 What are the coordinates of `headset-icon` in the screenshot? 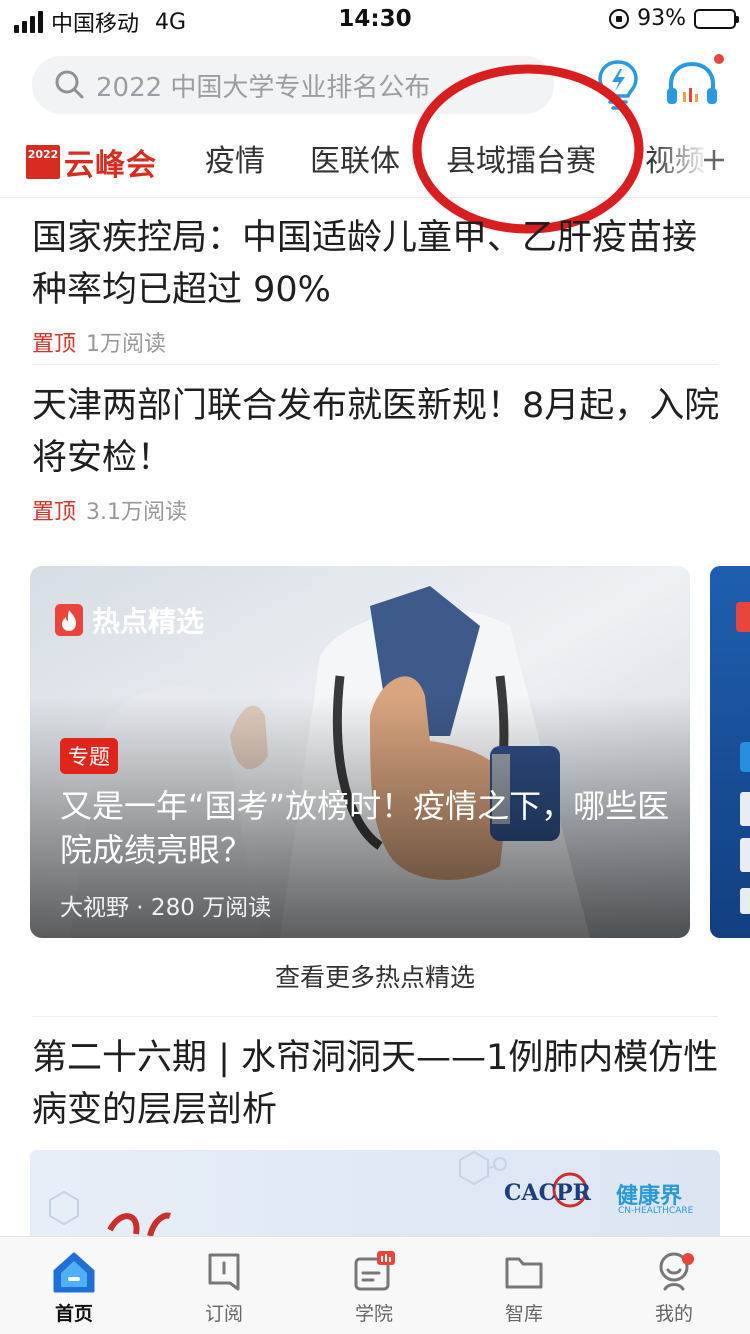 It's located at (692, 84).